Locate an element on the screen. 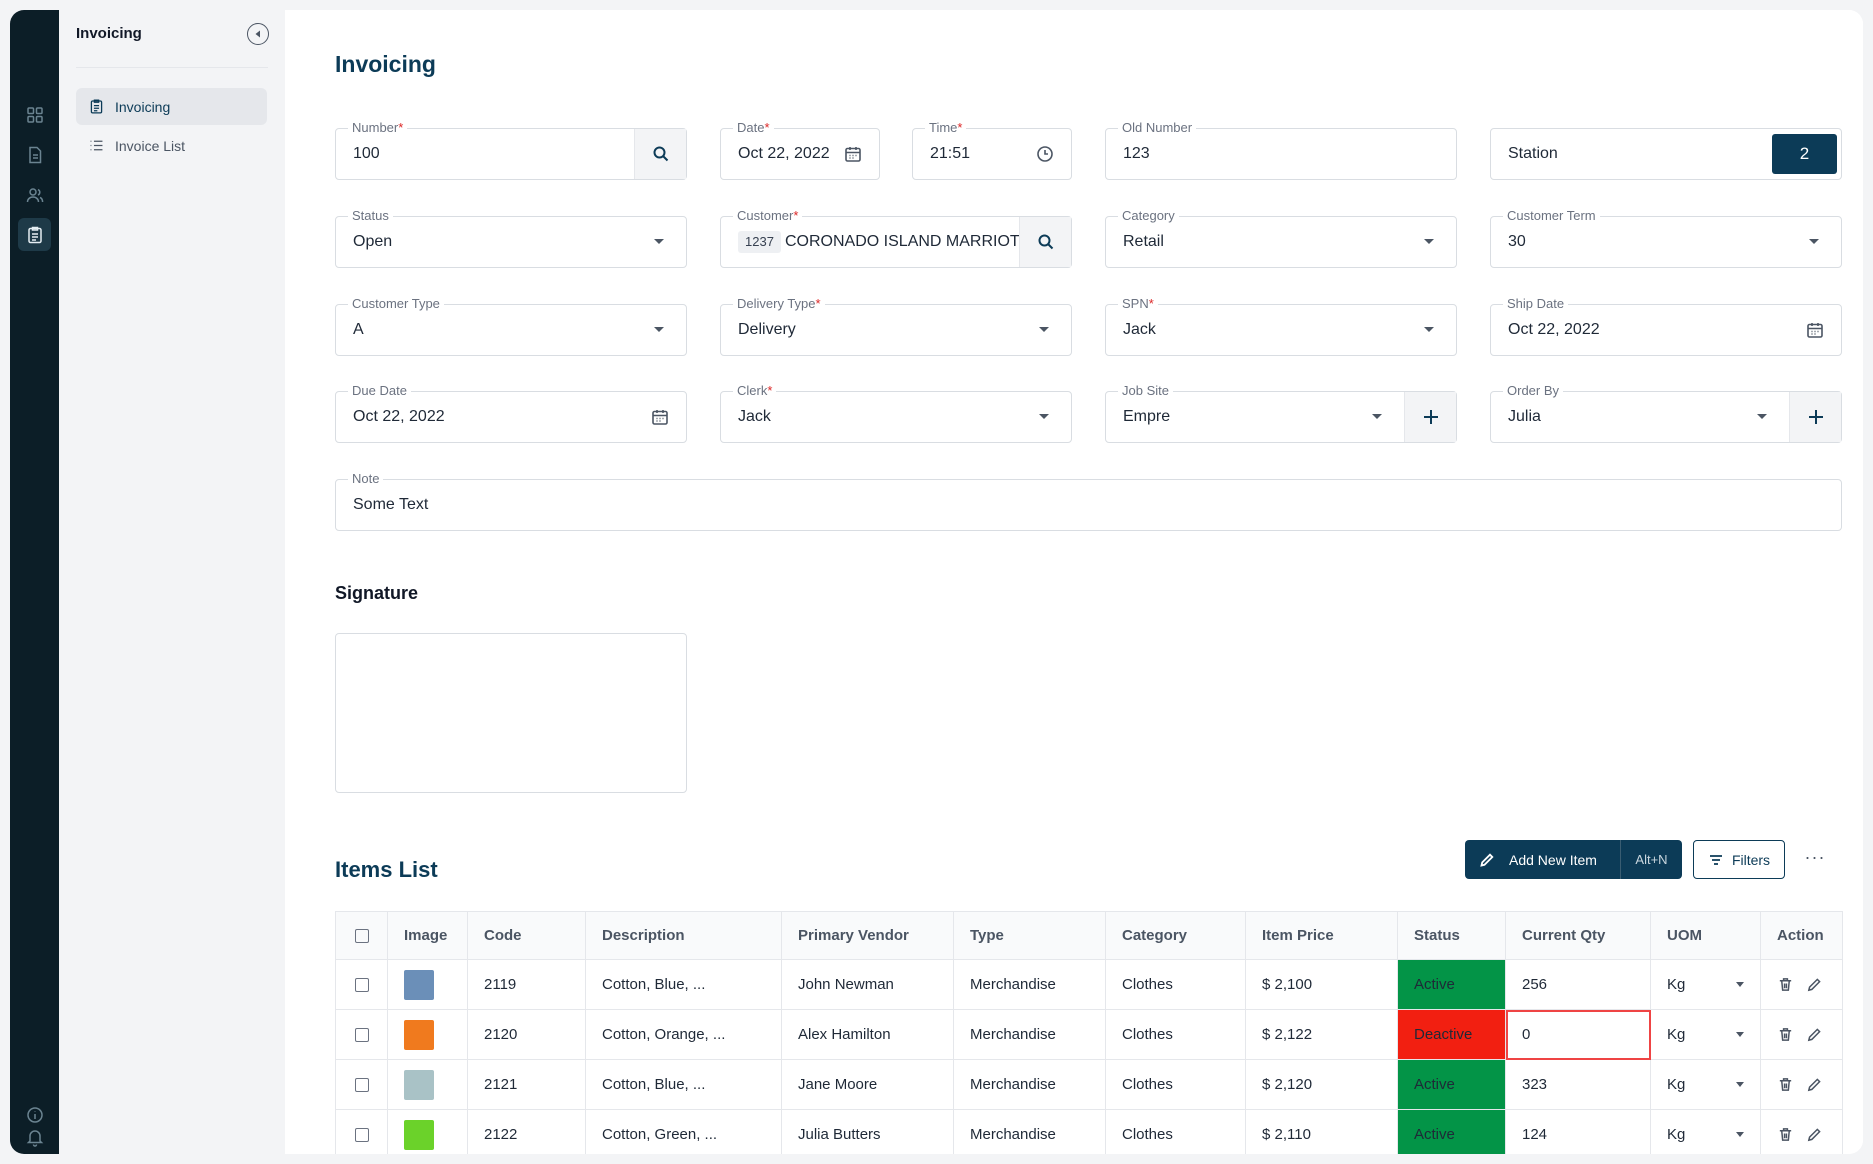 This screenshot has height=1164, width=1873. sidebar-item-invoicing: Invoicing is located at coordinates (171, 106).